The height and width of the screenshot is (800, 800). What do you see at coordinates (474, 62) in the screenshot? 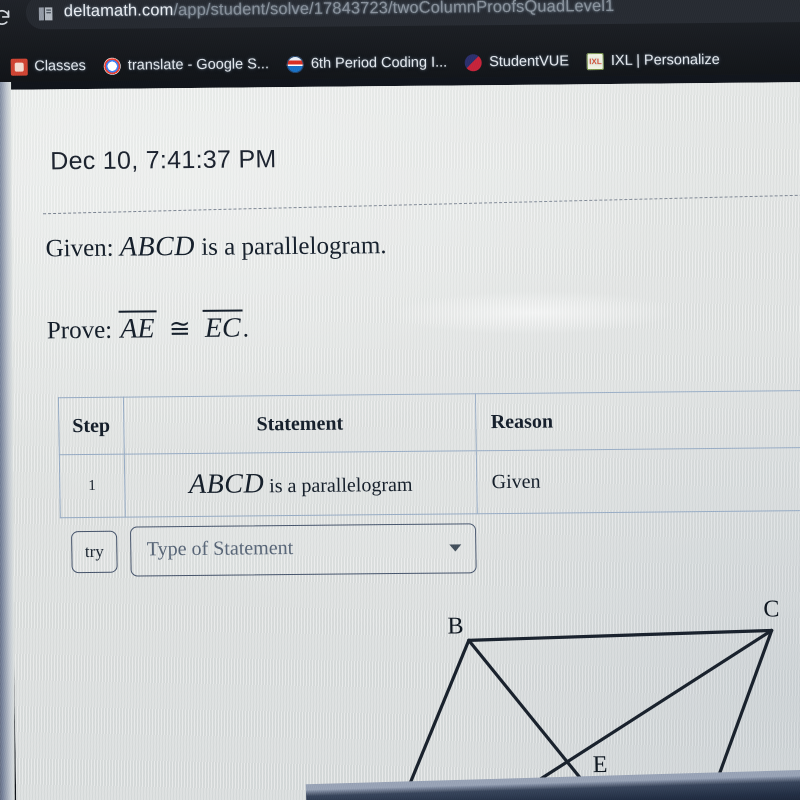
I see `studentvue-icon` at bounding box center [474, 62].